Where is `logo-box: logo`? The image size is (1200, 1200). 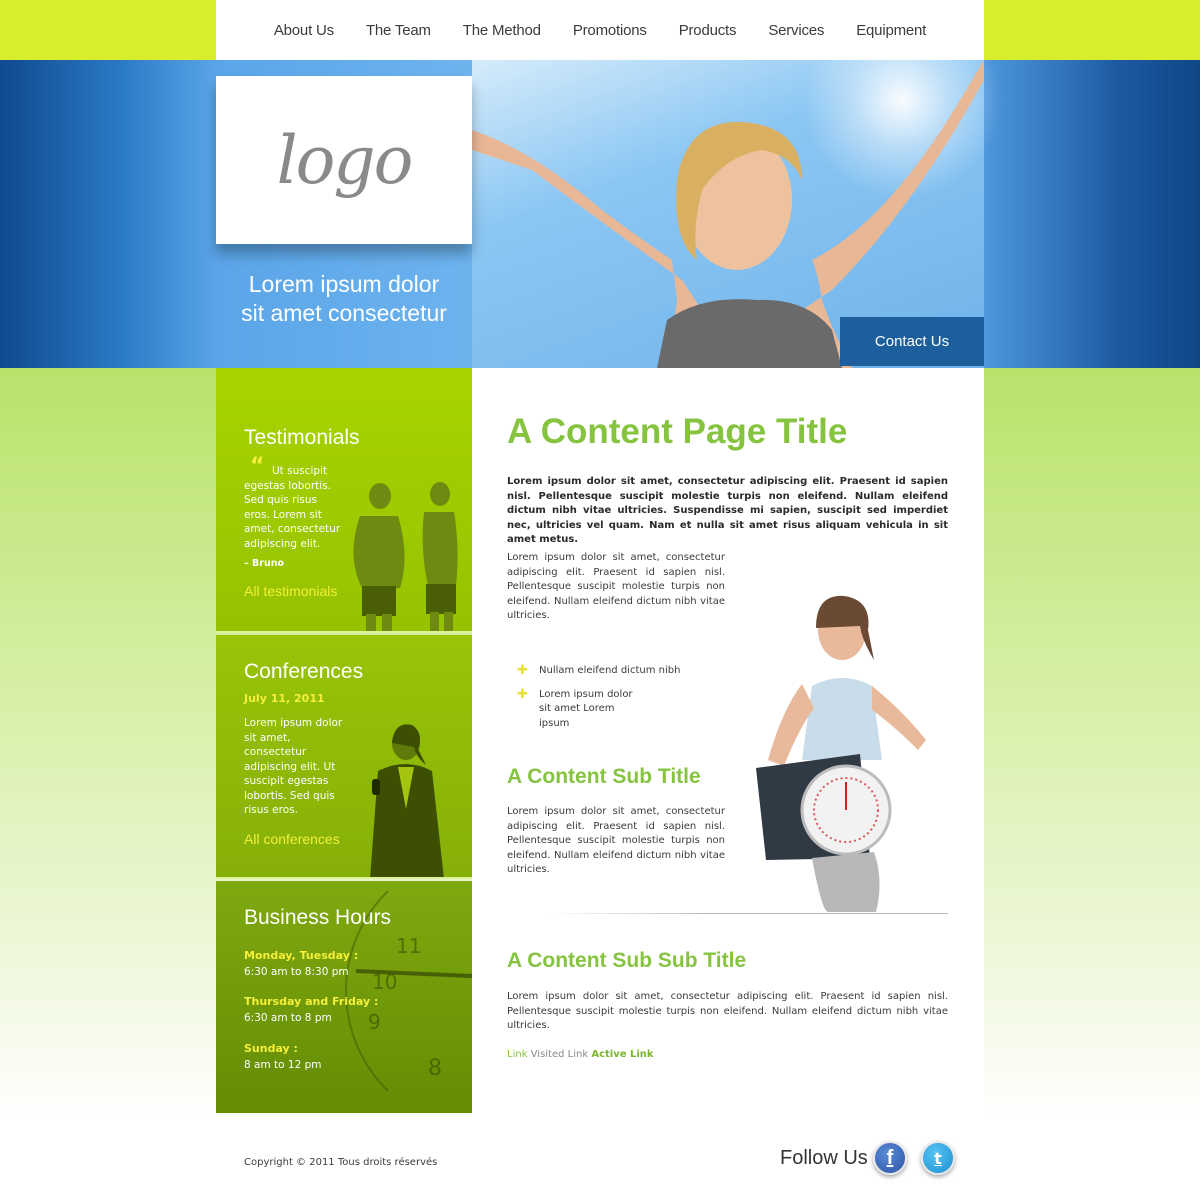 logo-box: logo is located at coordinates (344, 160).